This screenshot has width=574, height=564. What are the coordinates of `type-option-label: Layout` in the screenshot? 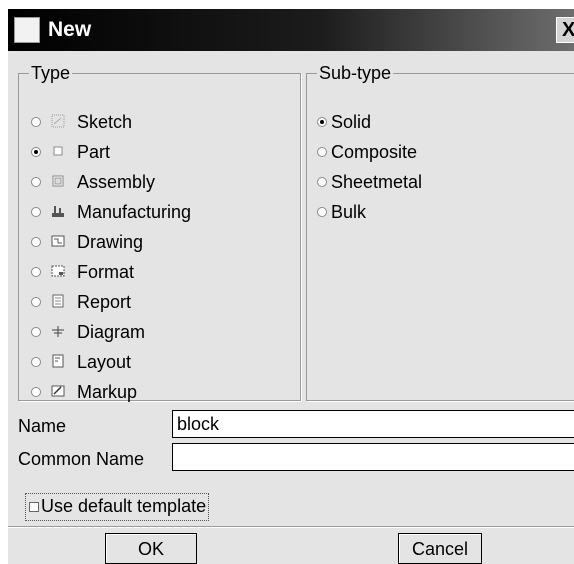 It's located at (104, 362).